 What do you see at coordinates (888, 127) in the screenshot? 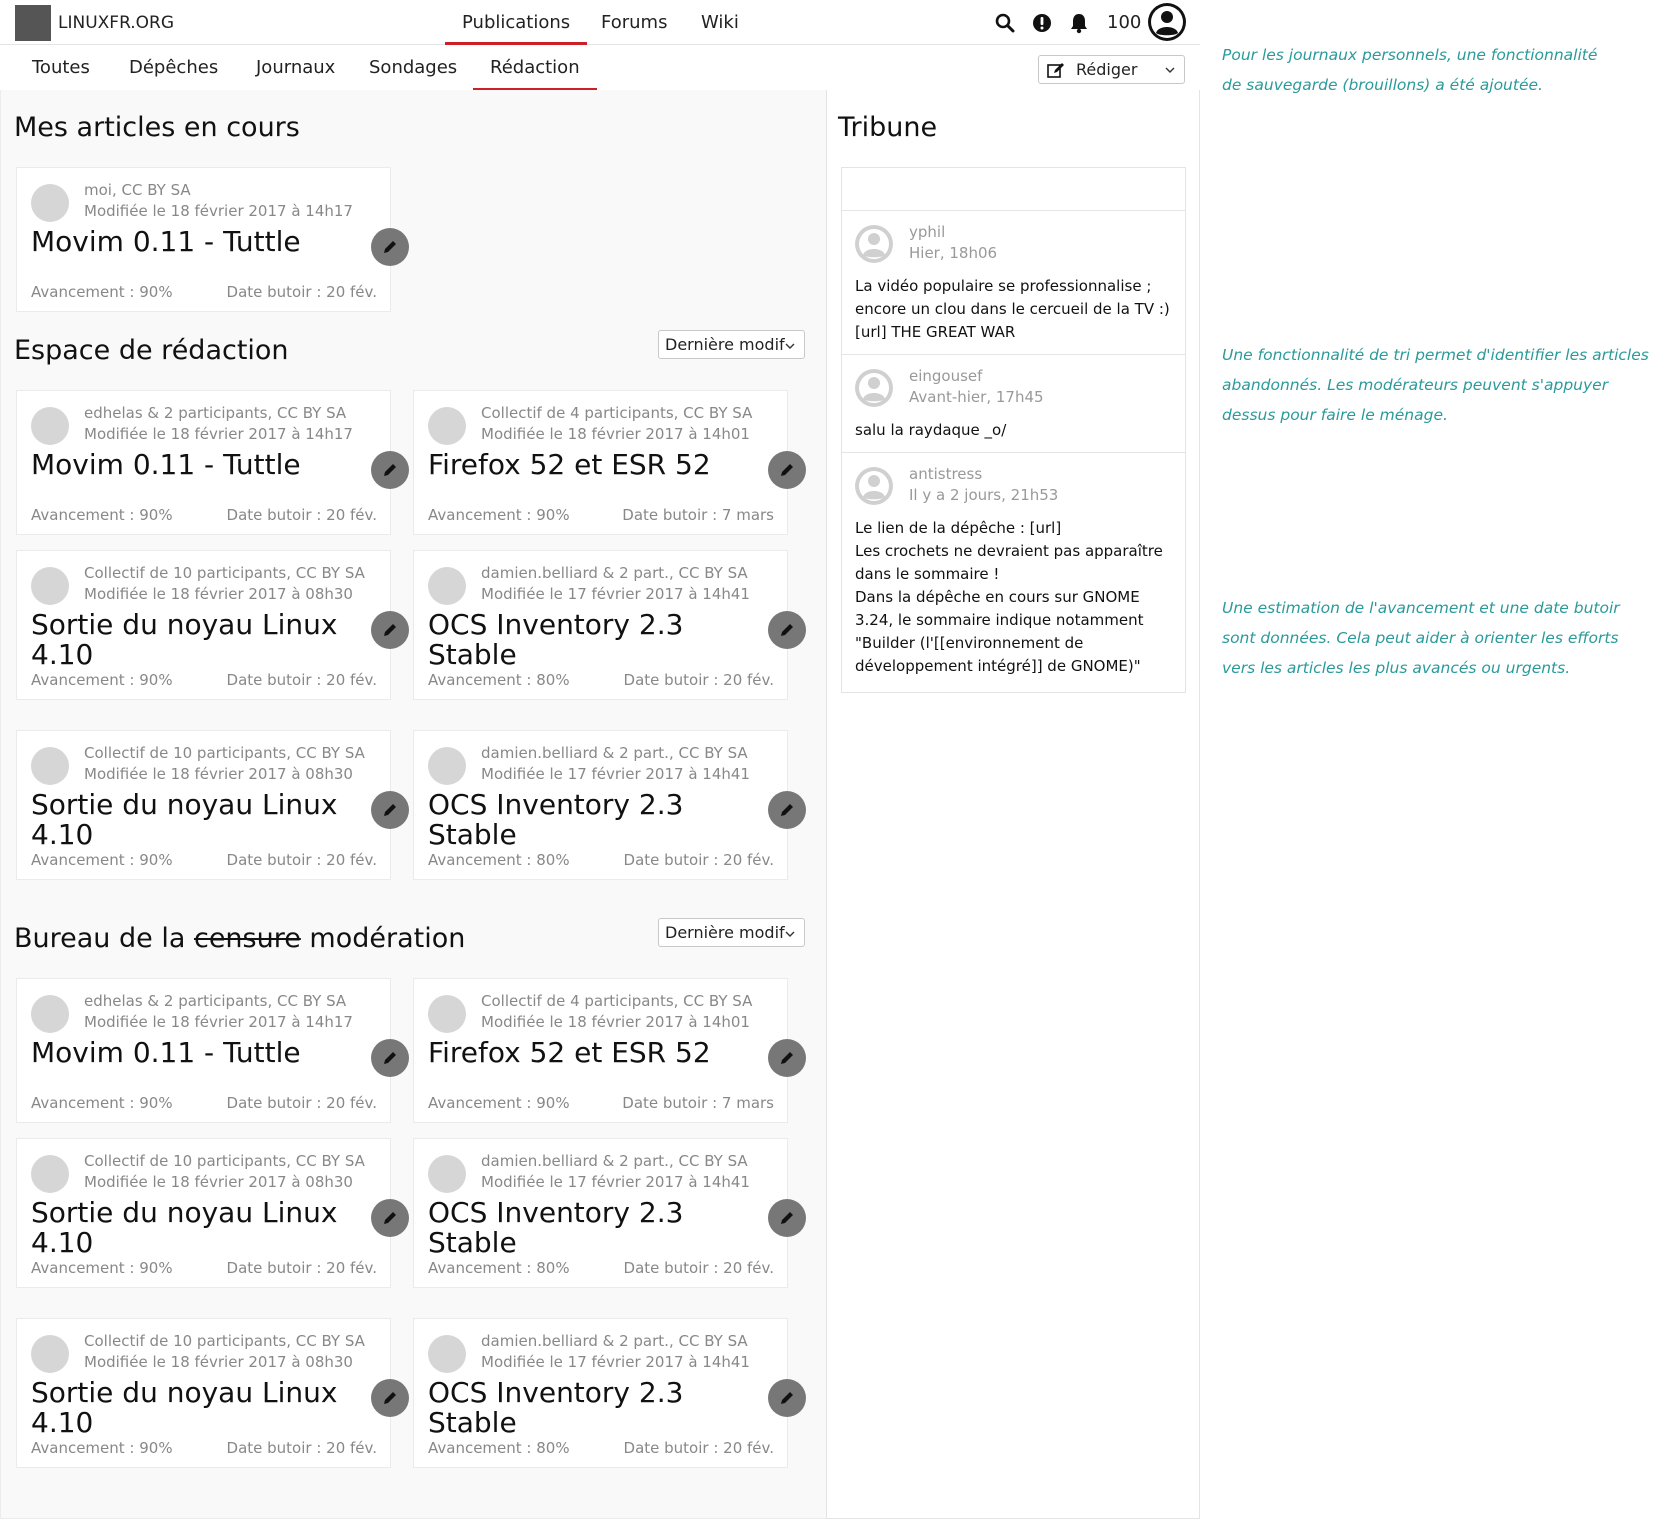
I see `tribune-title: Tribune` at bounding box center [888, 127].